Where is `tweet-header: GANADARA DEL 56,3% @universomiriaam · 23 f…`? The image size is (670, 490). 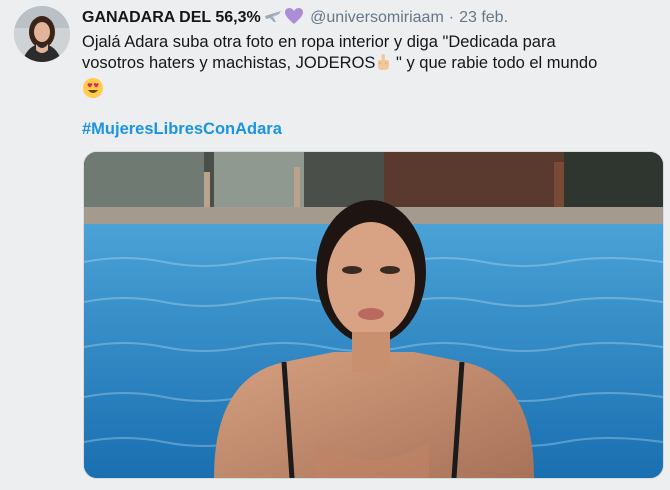
tweet-header: GANADARA DEL 56,3% @universomiriaam · 23 f… is located at coordinates (295, 17).